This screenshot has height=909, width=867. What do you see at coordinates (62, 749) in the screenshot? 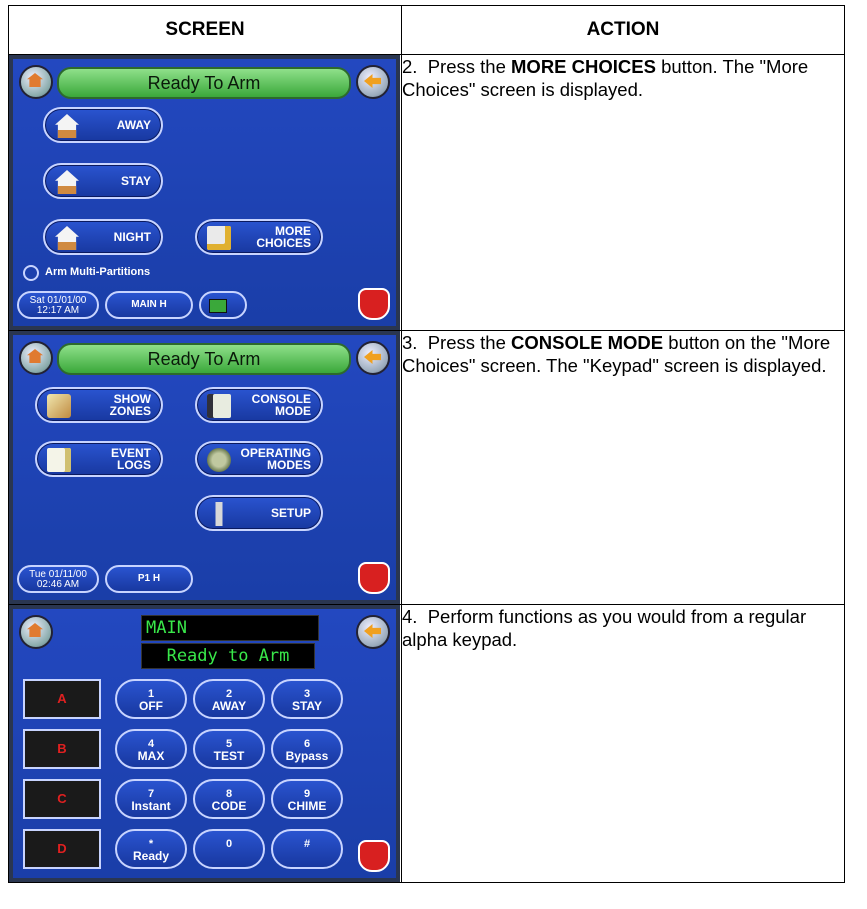
I see `function-key-b: B` at bounding box center [62, 749].